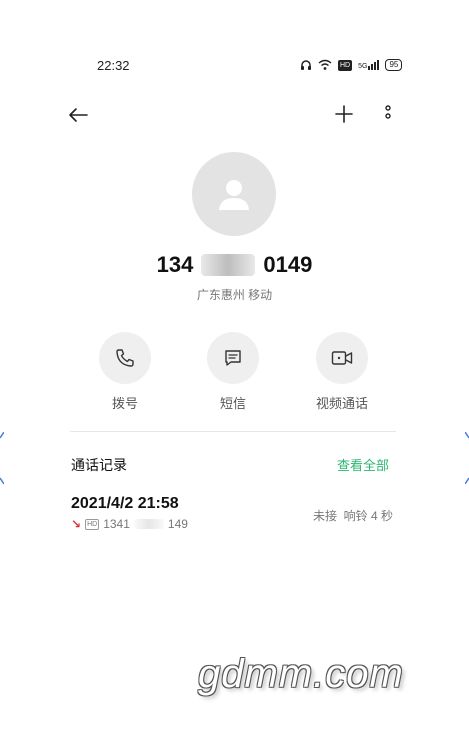 The height and width of the screenshot is (741, 469). Describe the element at coordinates (353, 516) in the screenshot. I see `call-log-status: 未接 响铃 4 秒` at that location.